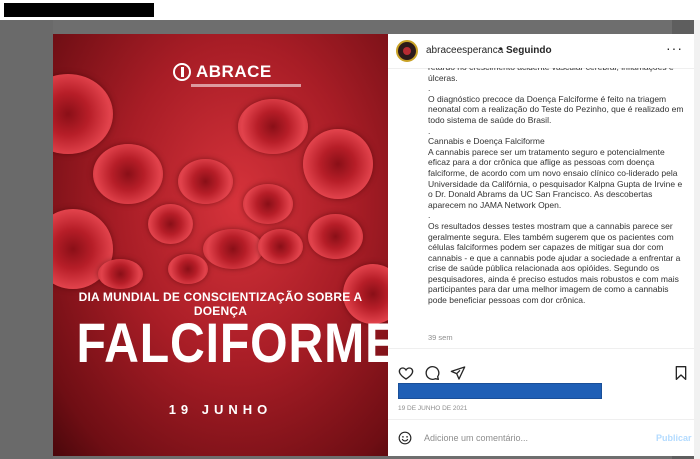 The width and height of the screenshot is (700, 459). Describe the element at coordinates (458, 373) in the screenshot. I see `paper-plane-icon` at that location.